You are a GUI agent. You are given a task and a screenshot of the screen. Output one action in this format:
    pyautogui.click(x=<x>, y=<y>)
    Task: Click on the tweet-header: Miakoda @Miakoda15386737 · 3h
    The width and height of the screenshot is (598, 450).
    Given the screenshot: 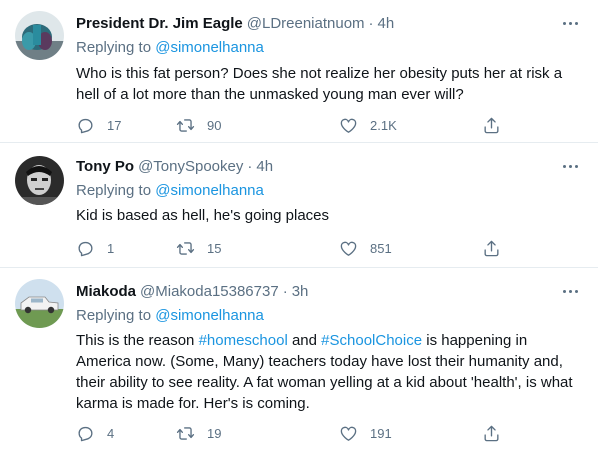 What is the action you would take?
    pyautogui.click(x=192, y=292)
    